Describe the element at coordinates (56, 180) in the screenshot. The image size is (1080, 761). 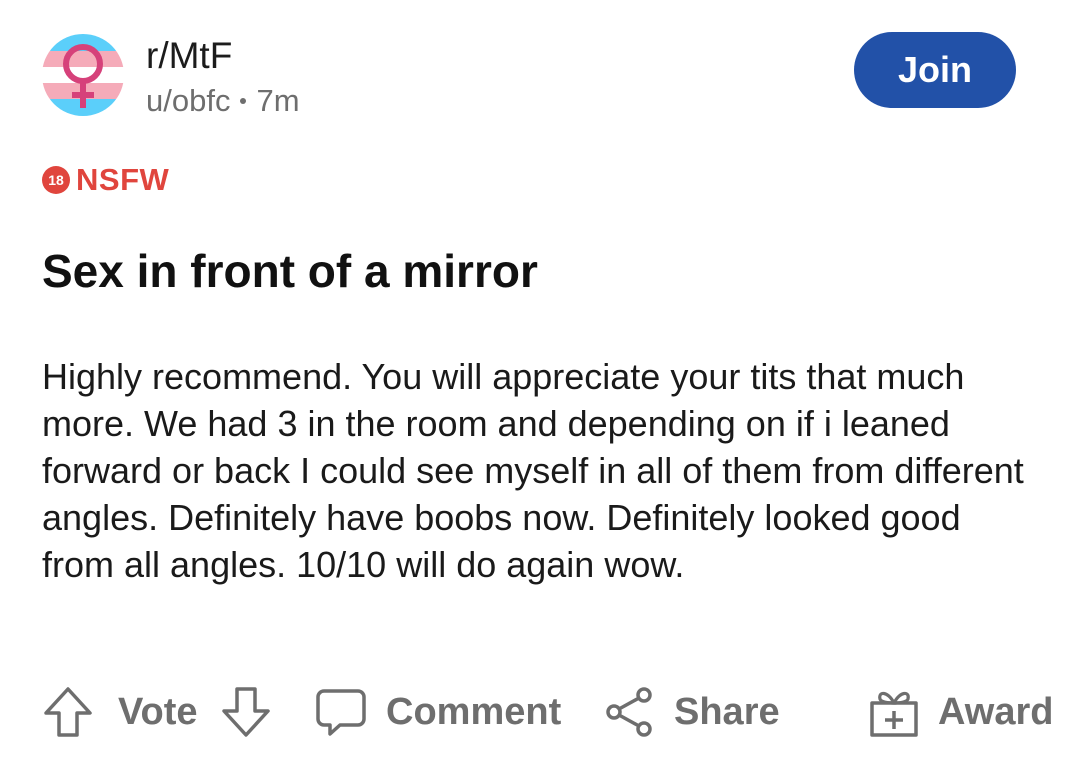
I see `nsfw-18-icon: 18` at that location.